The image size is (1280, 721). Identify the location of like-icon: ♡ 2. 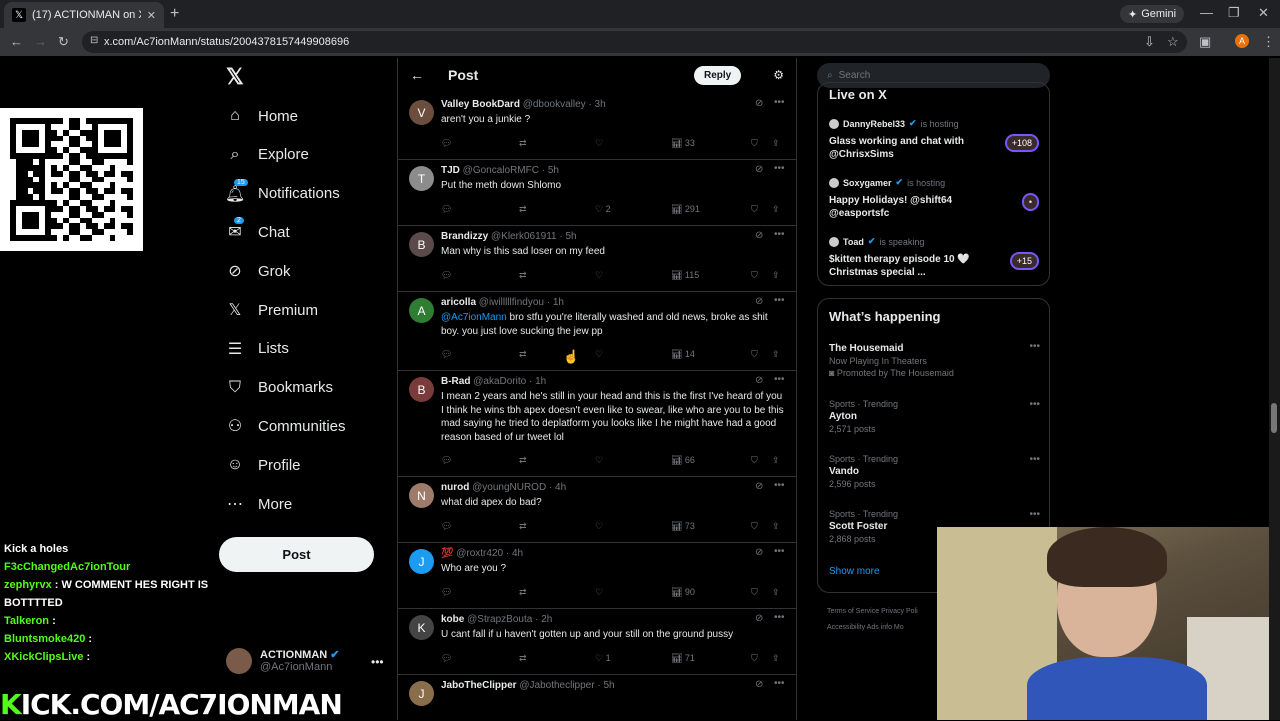
(603, 209).